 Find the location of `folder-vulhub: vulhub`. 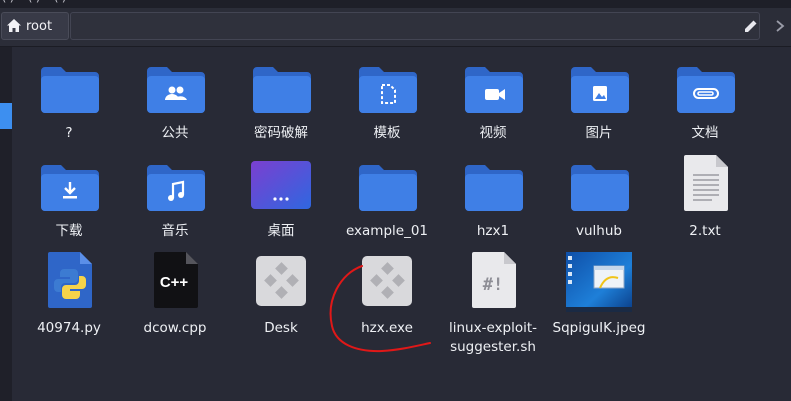

folder-vulhub: vulhub is located at coordinates (599, 198).